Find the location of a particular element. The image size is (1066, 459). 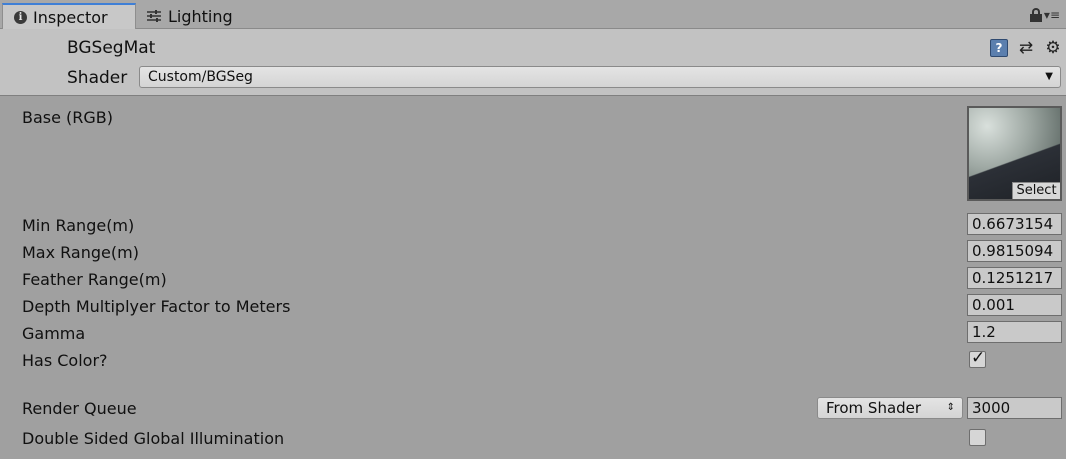

info-icon: i is located at coordinates (20, 17).